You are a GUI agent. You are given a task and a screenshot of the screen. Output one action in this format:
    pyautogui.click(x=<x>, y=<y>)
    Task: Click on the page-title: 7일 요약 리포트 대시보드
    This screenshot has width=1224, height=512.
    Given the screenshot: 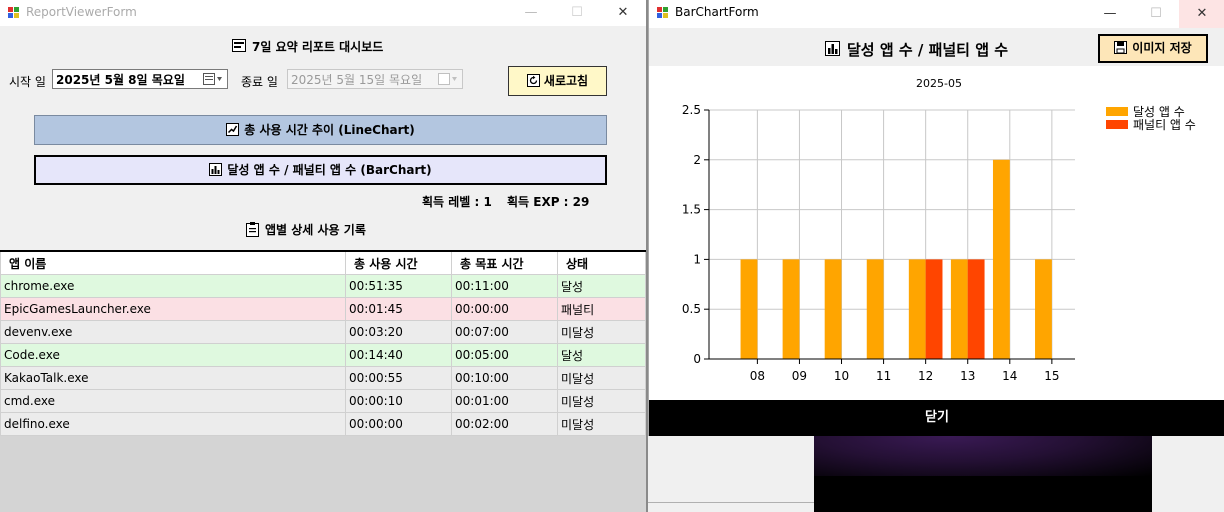 What is the action you would take?
    pyautogui.click(x=318, y=47)
    